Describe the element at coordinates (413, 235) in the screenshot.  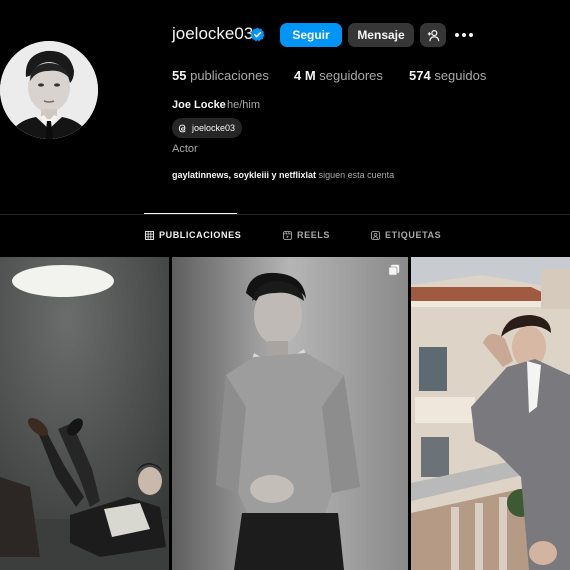
I see `tab-tagged-label: ETIQUETAS` at that location.